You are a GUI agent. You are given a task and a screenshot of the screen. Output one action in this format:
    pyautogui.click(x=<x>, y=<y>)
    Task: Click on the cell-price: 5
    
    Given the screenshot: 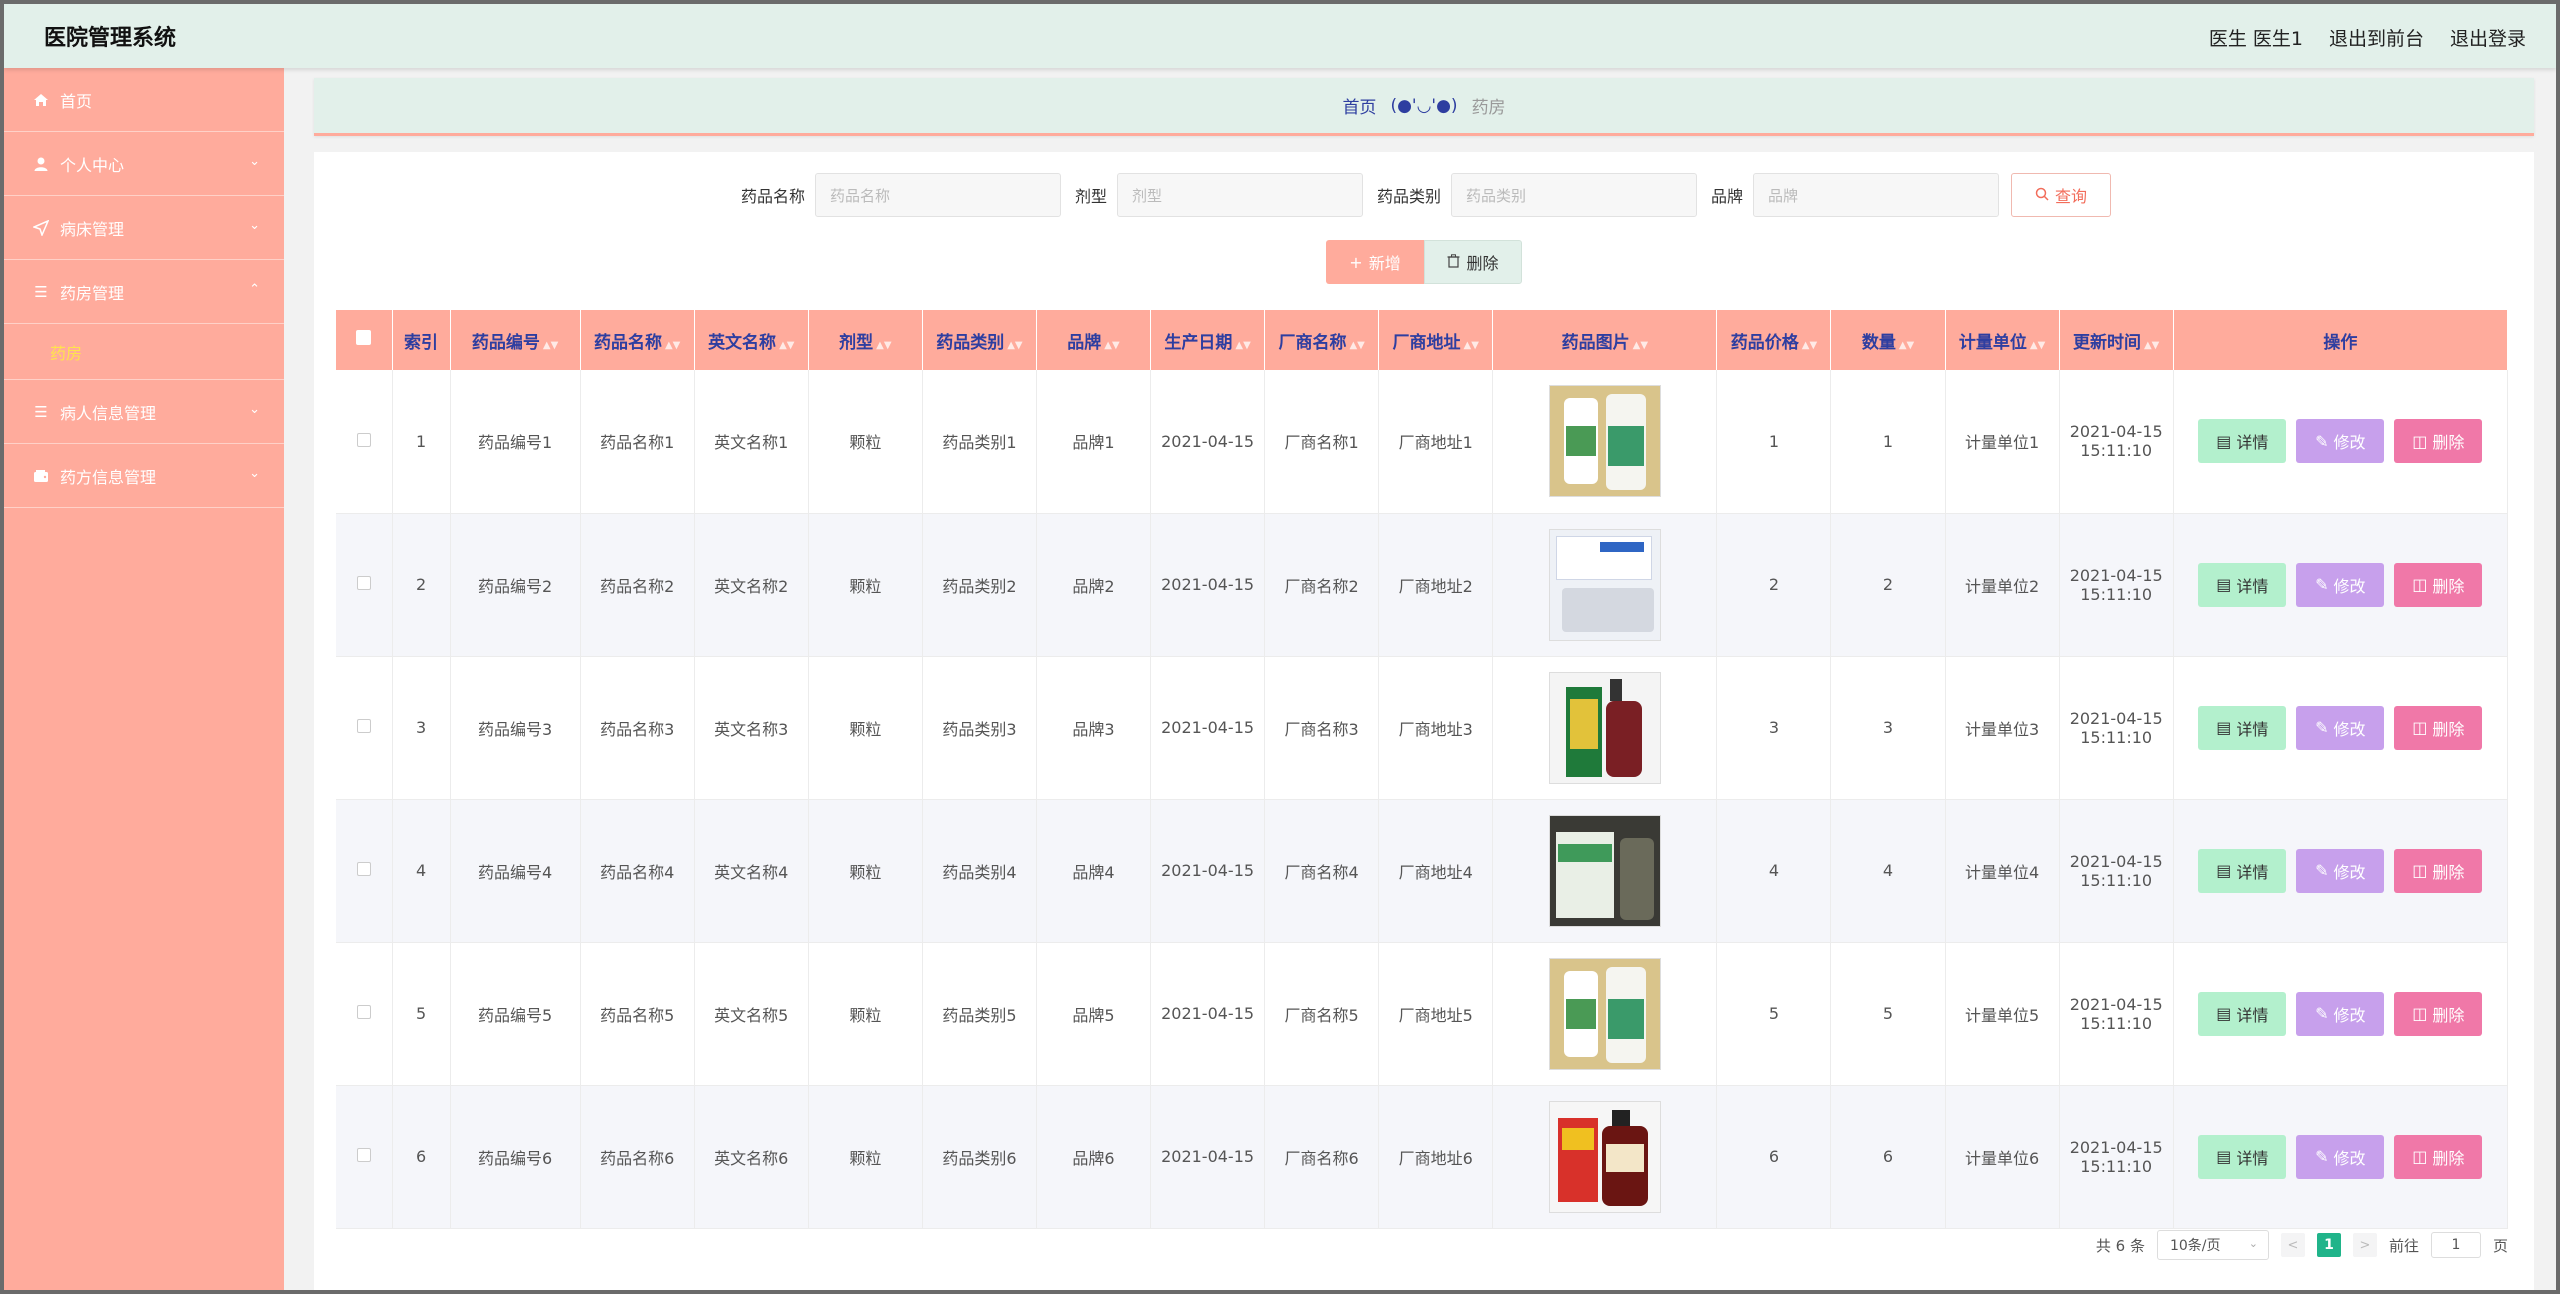 What is the action you would take?
    pyautogui.click(x=1774, y=1014)
    